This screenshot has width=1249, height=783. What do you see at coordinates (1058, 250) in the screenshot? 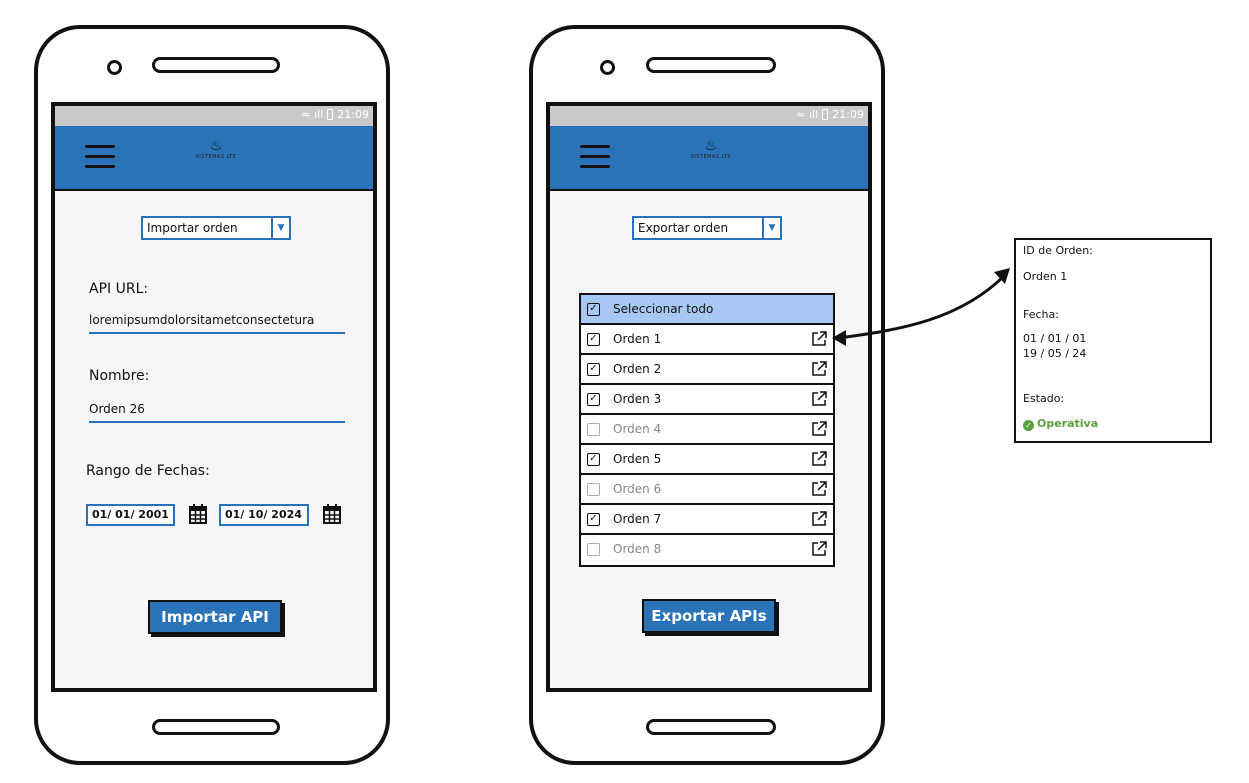
I see `order-id-label: ID de Orden:` at bounding box center [1058, 250].